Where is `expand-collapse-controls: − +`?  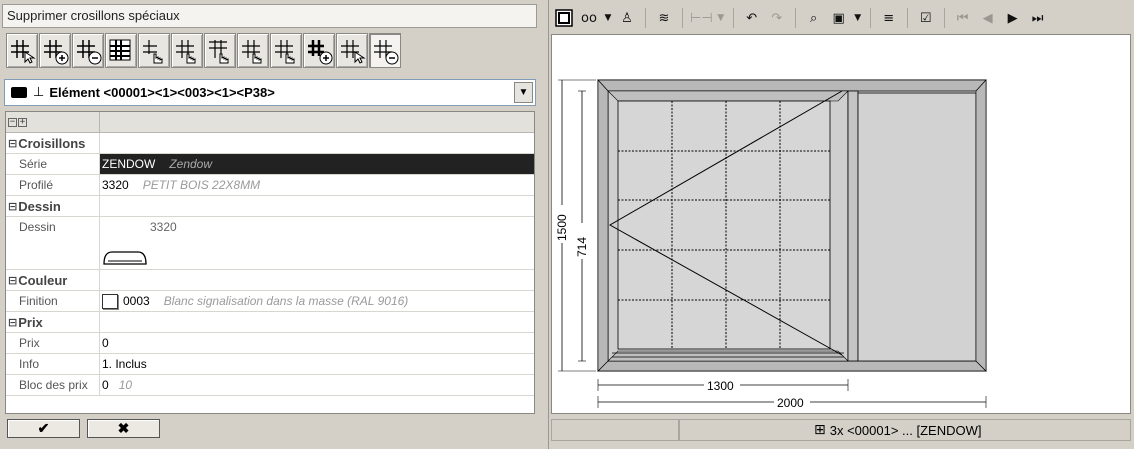 expand-collapse-controls: − + is located at coordinates (53, 122).